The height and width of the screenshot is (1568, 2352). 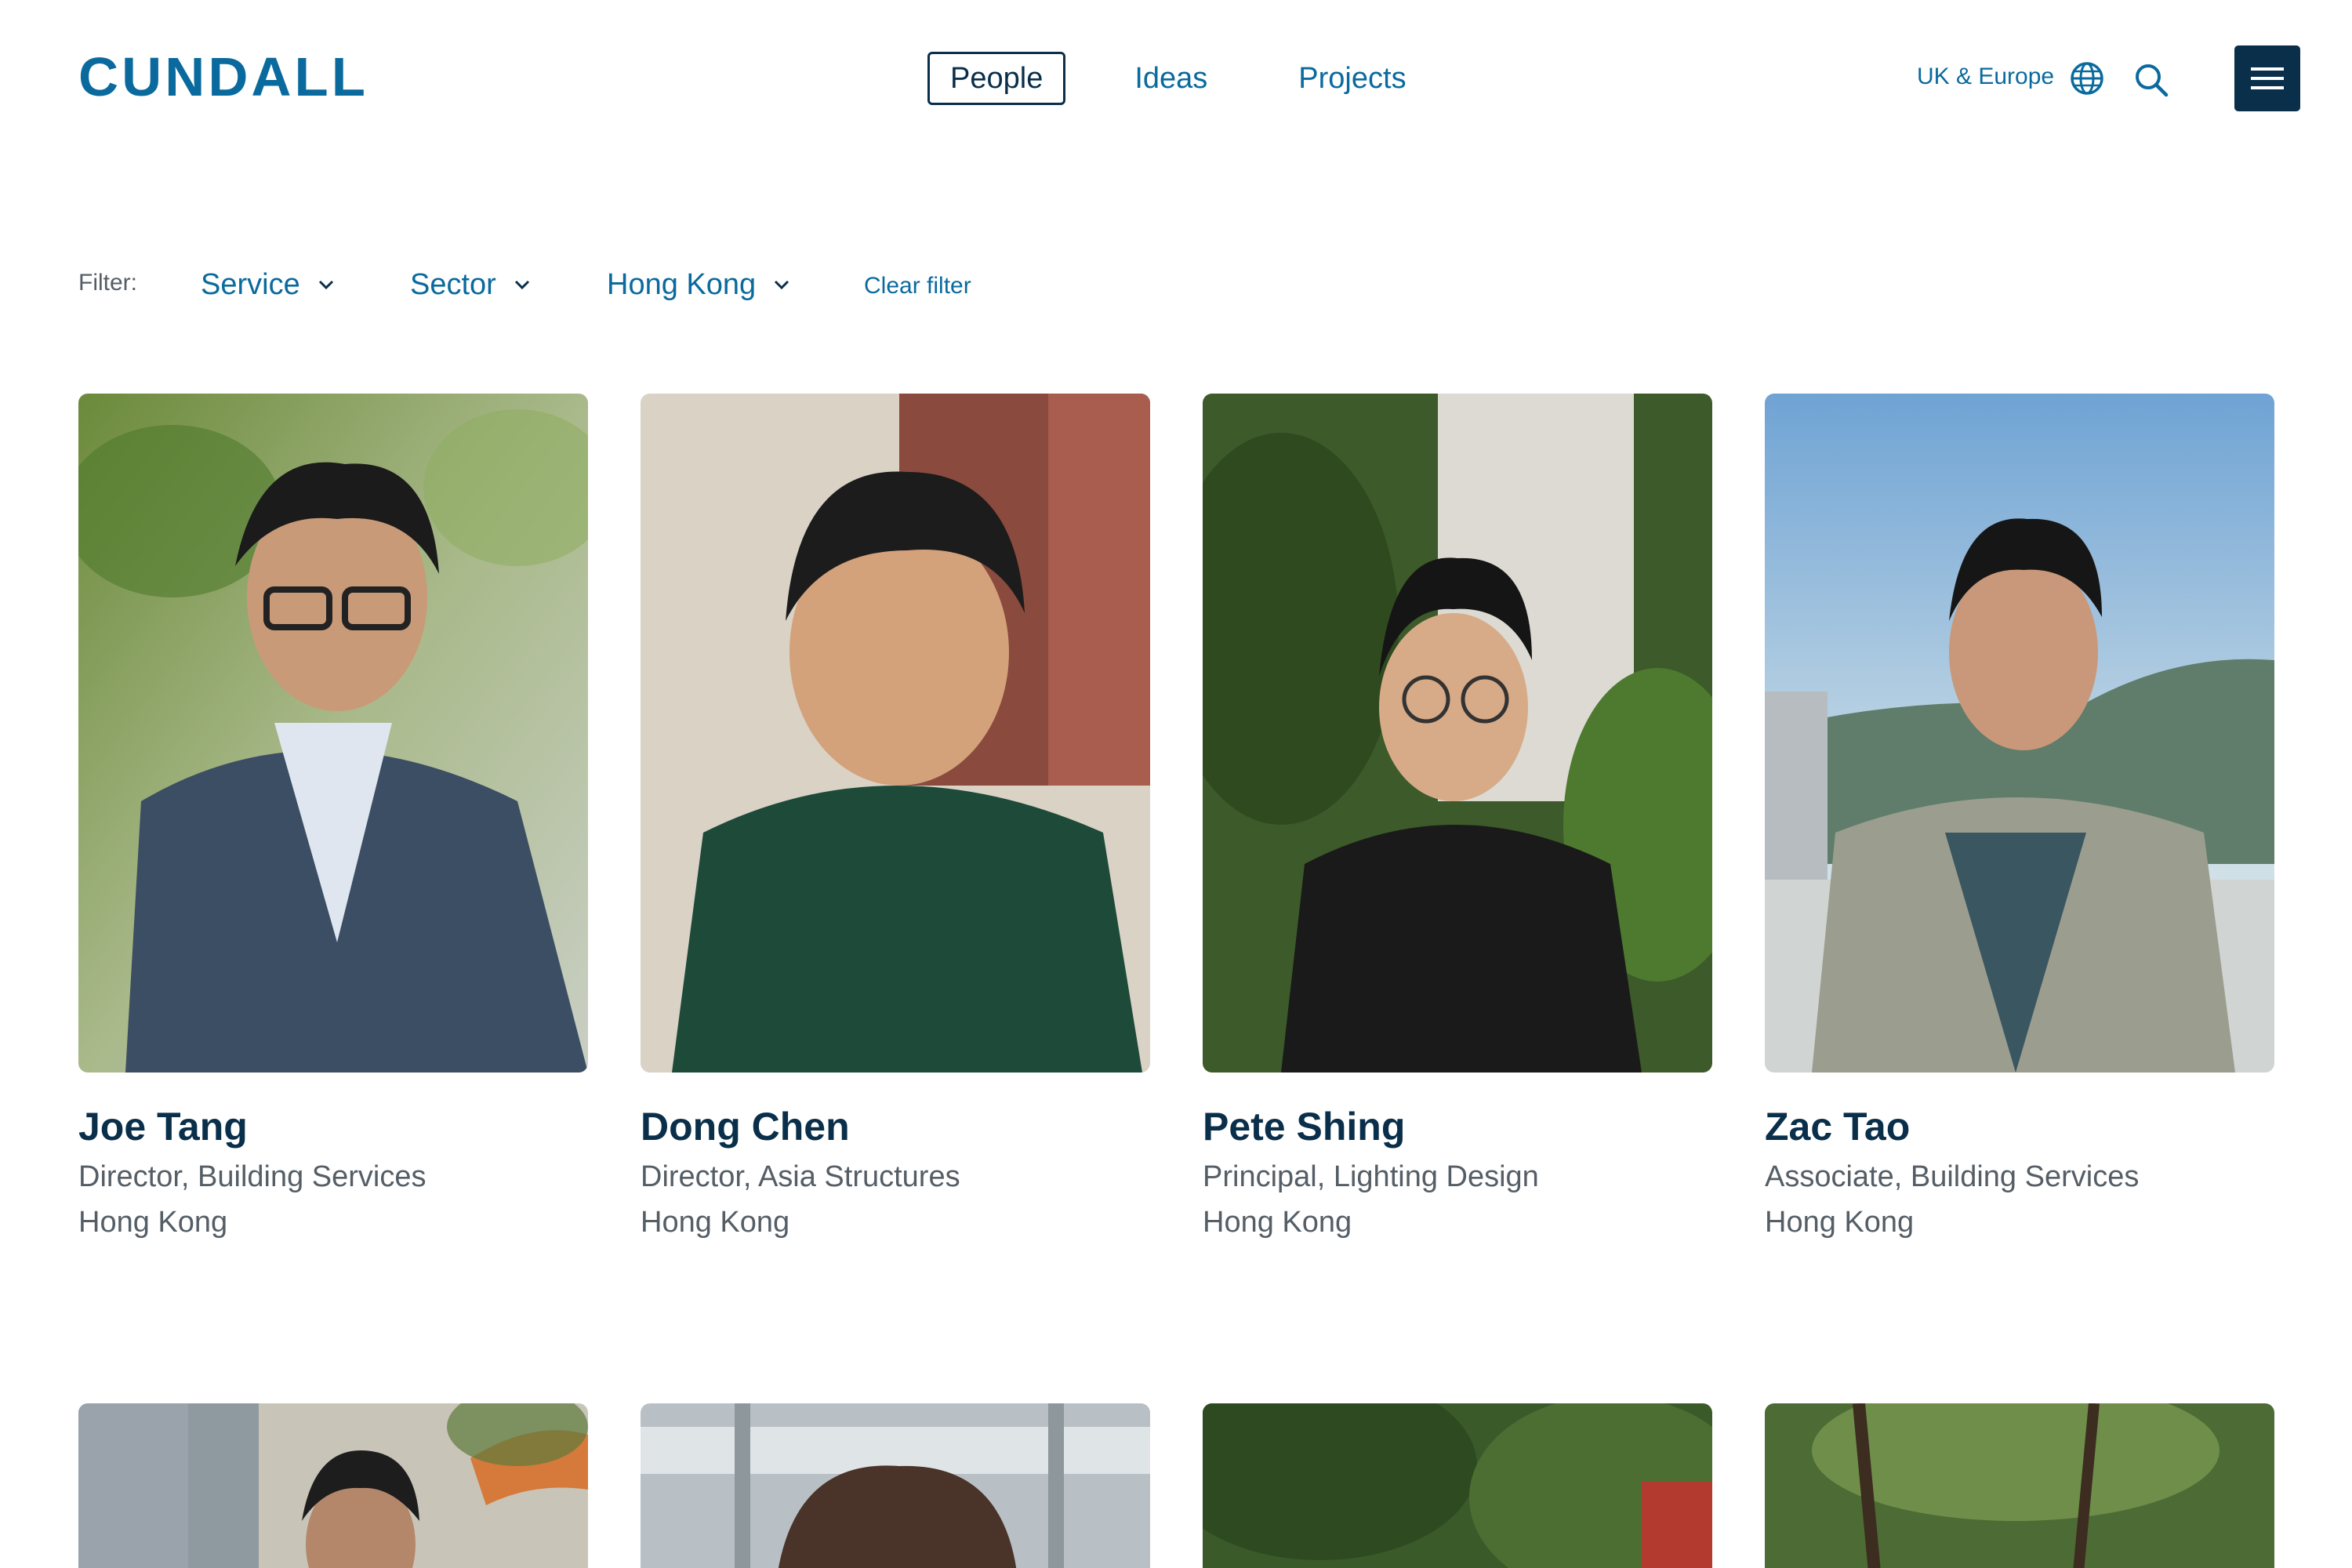 What do you see at coordinates (333, 1126) in the screenshot?
I see `person-name: Joe Tang` at bounding box center [333, 1126].